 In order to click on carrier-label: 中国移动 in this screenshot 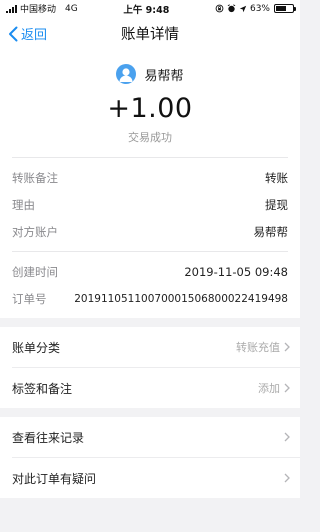, I will do `click(38, 10)`.